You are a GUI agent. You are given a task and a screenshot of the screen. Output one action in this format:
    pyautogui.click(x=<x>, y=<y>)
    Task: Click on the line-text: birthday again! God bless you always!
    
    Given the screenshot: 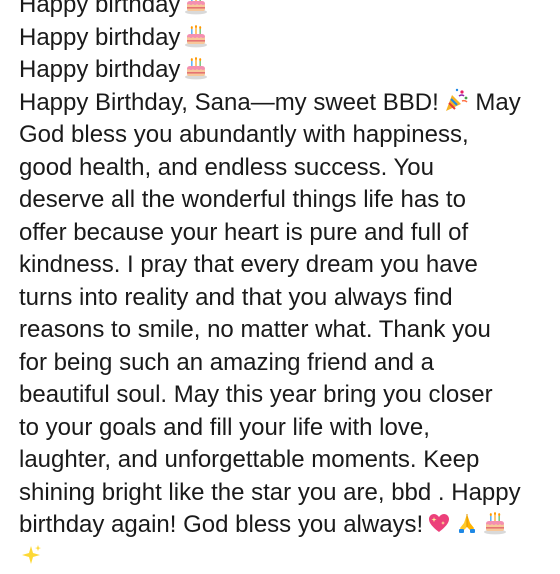 What is the action you would take?
    pyautogui.click(x=221, y=524)
    